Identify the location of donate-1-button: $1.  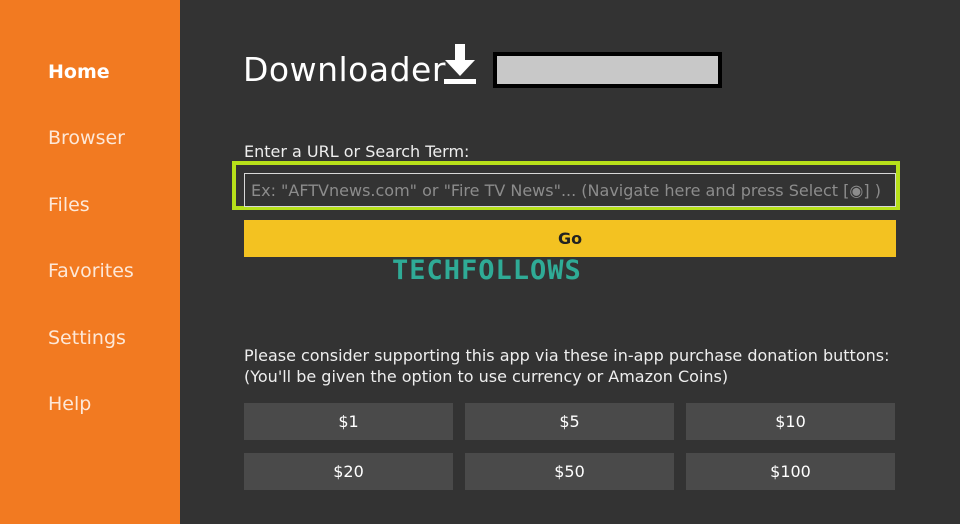
(348, 421).